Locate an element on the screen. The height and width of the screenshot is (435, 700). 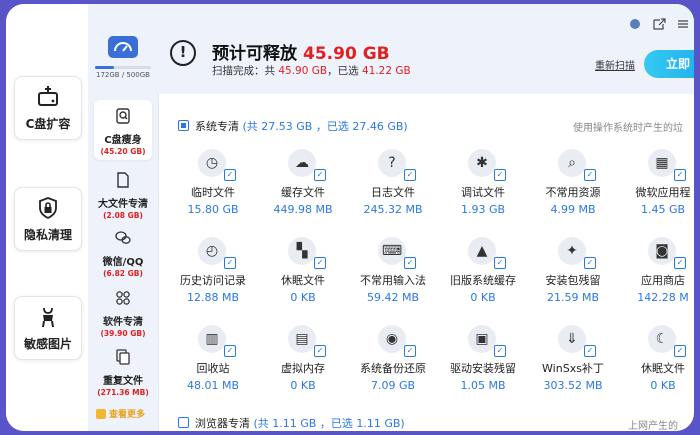
rescan-link: 重新扫描 is located at coordinates (615, 64).